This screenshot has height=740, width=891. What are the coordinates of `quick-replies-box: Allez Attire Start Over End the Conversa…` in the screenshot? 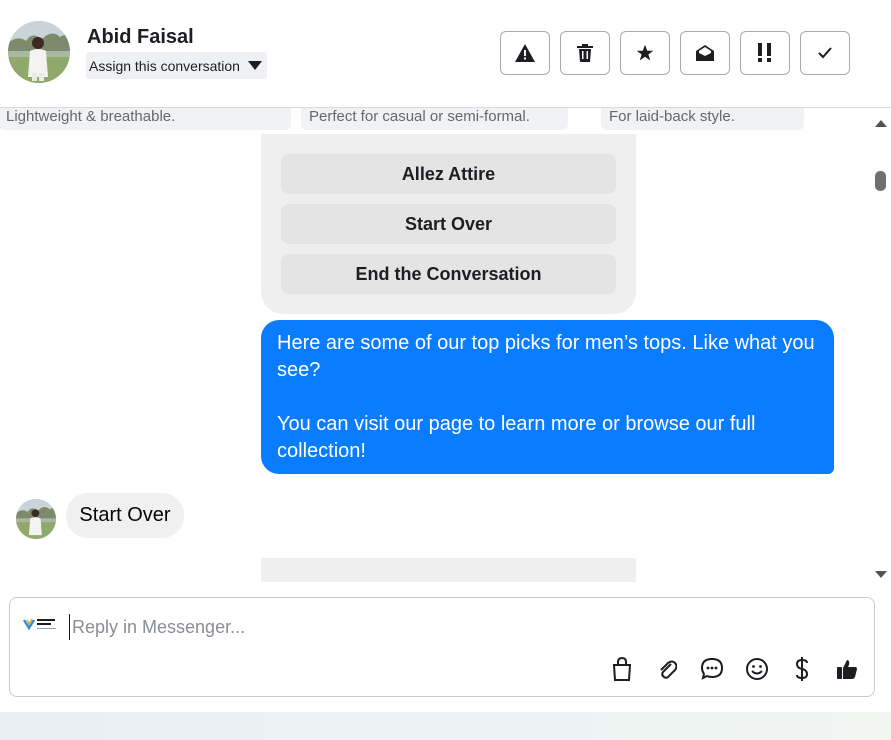 It's located at (448, 224).